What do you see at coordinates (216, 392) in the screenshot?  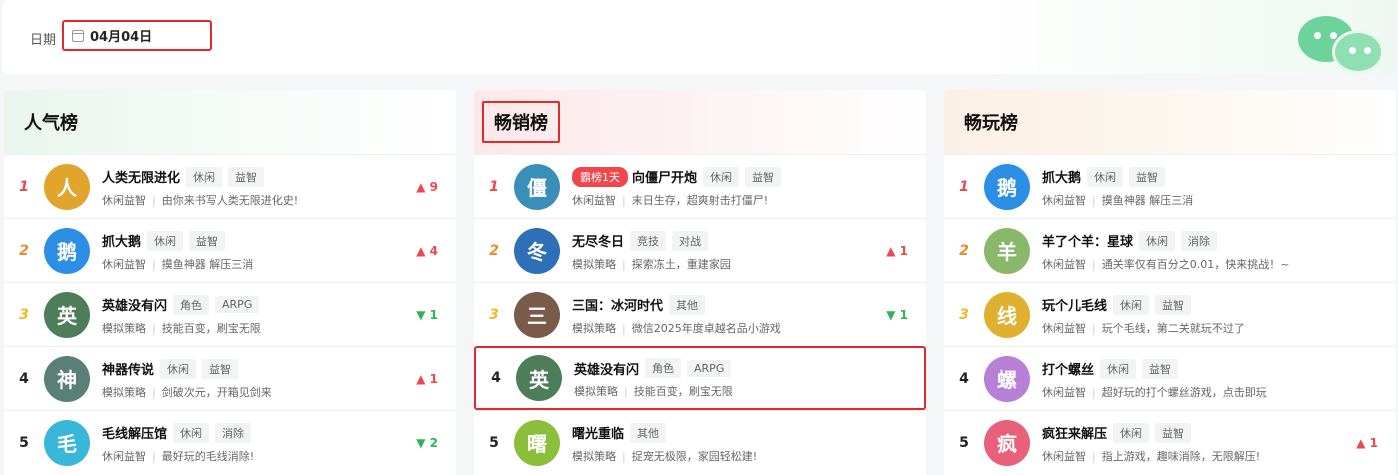 I see `game-description: 剑破次元，开箱见剑来` at bounding box center [216, 392].